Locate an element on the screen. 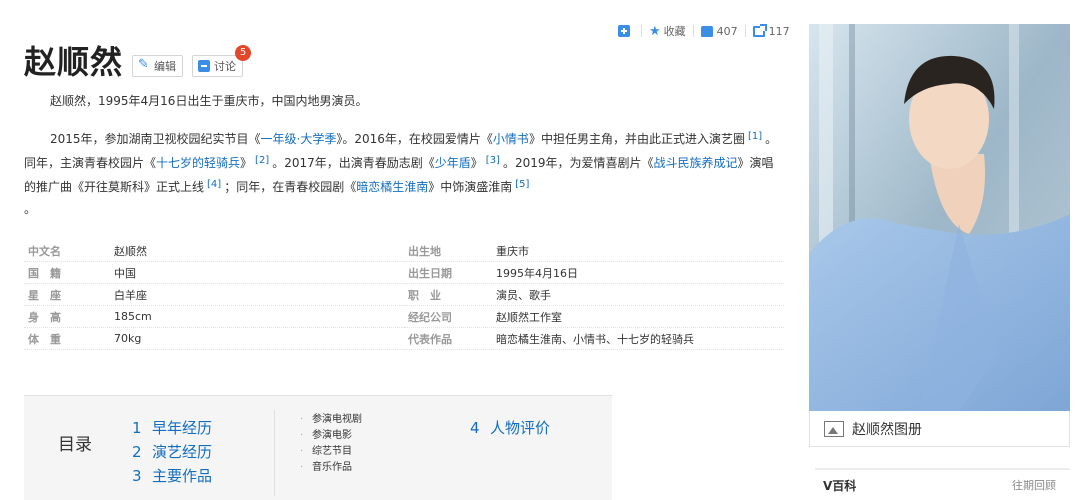 This screenshot has width=1080, height=500. toc-item: 3 主要作品 is located at coordinates (172, 476).